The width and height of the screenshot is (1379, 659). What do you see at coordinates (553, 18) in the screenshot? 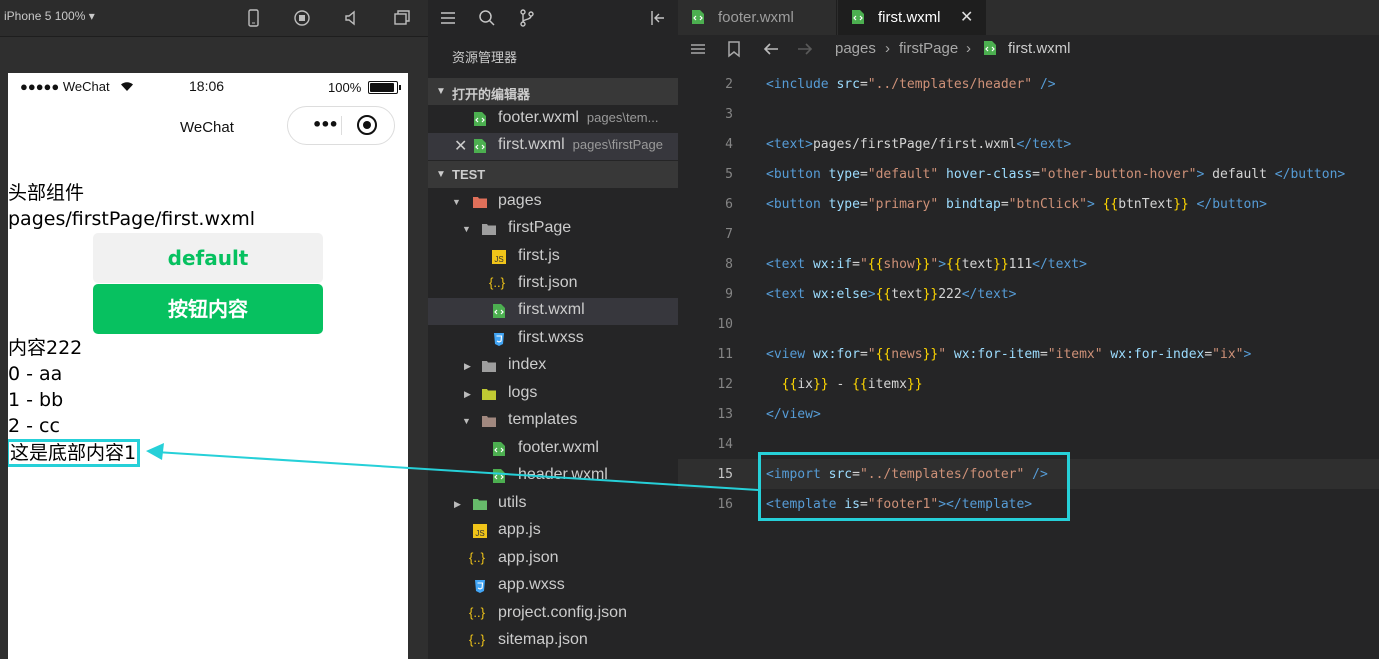
I see `explorer-toolbar` at bounding box center [553, 18].